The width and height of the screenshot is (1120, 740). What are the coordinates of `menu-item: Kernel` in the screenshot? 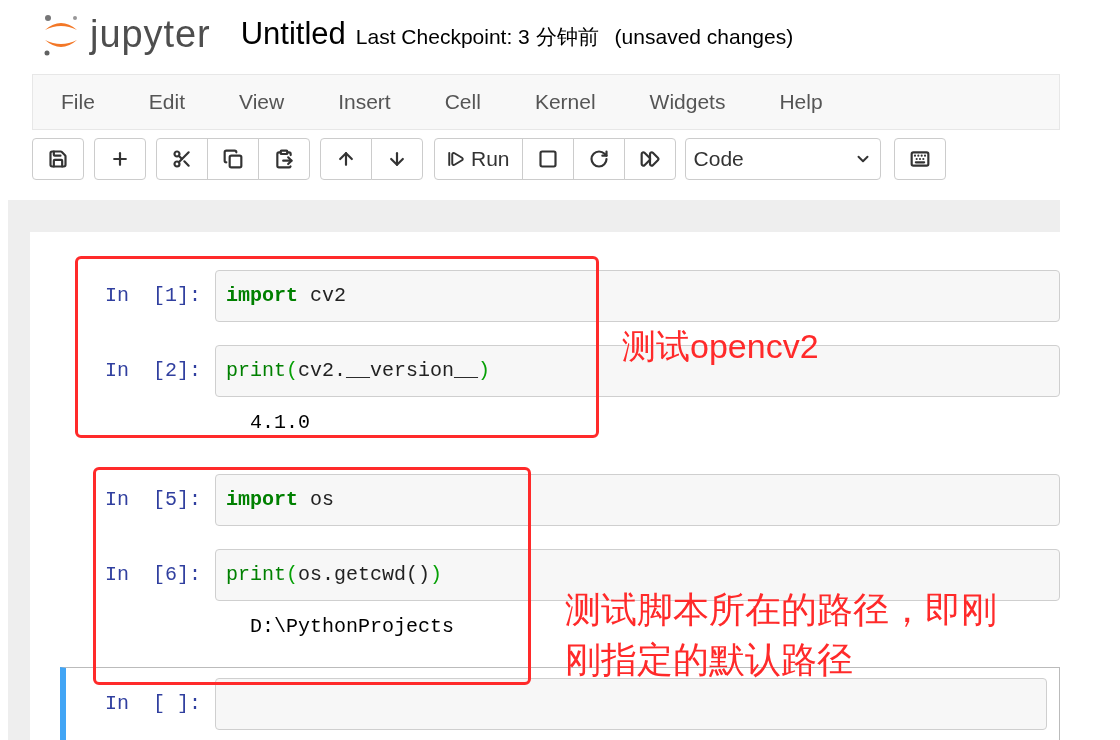 It's located at (565, 102).